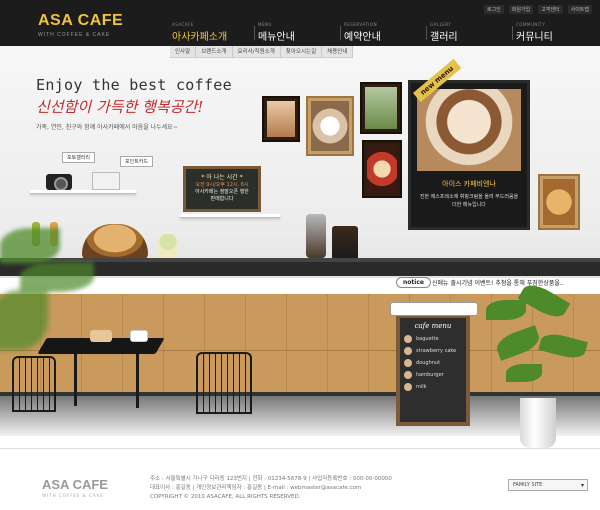  What do you see at coordinates (493, 9) in the screenshot?
I see `login-link: 로그인` at bounding box center [493, 9].